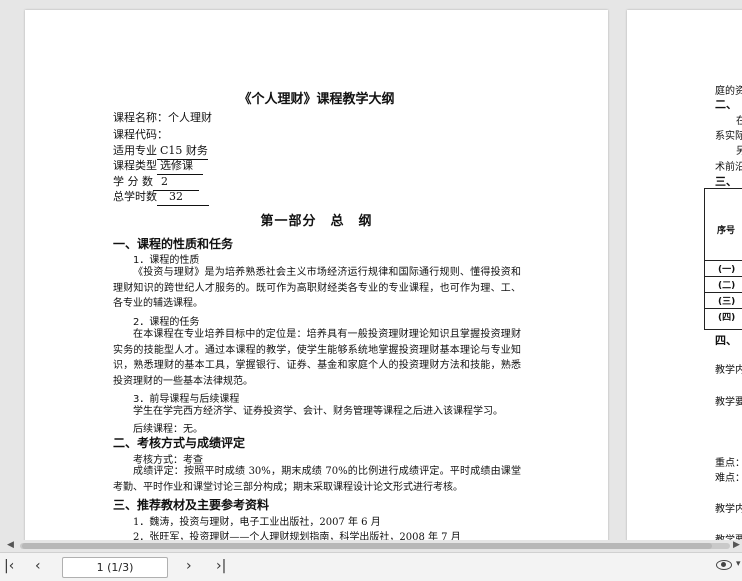 The image size is (742, 581). Describe the element at coordinates (726, 104) in the screenshot. I see `page2-heading: 二、` at that location.